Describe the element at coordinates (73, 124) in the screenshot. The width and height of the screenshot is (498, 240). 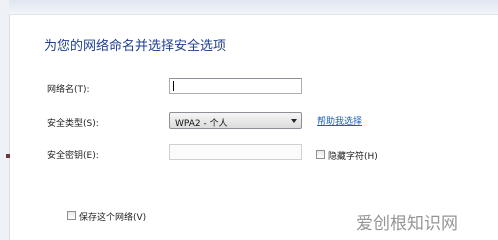
I see `security-type-label: 安全类型(S):` at that location.